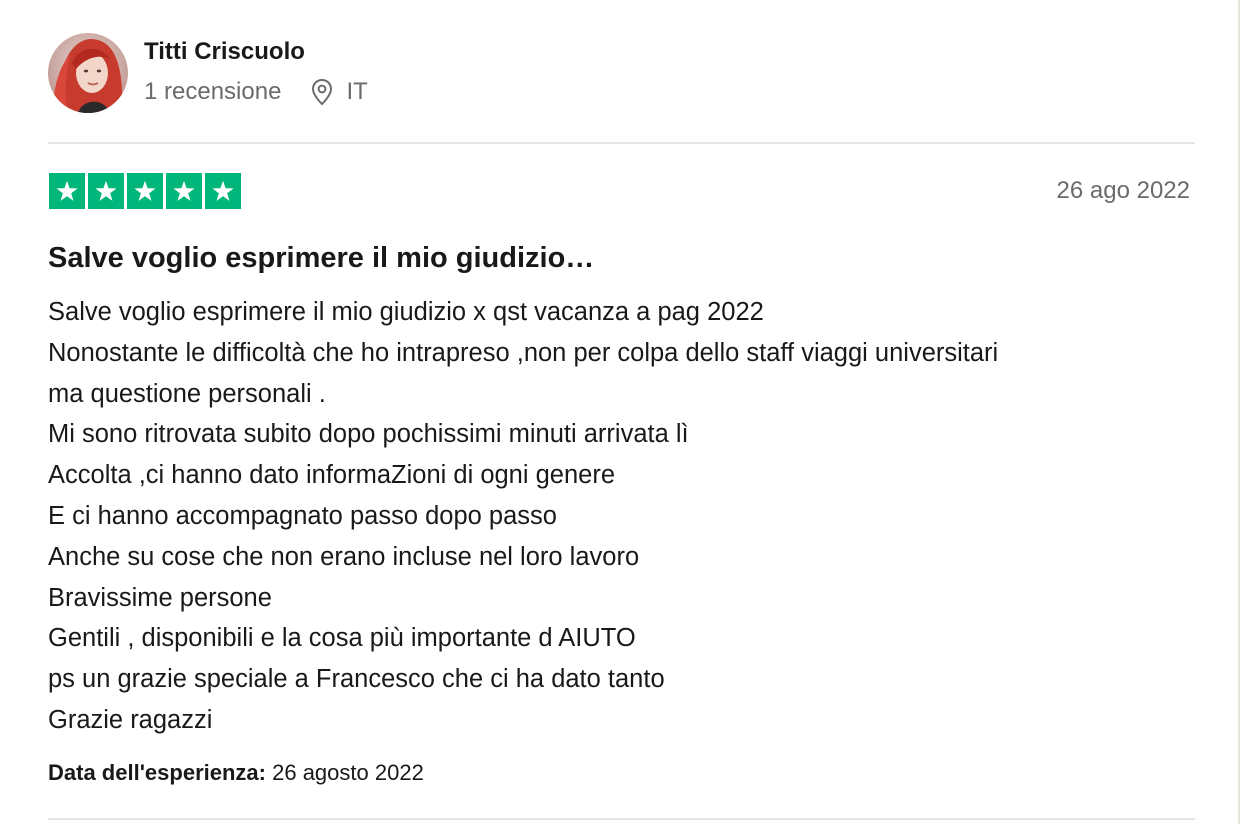 The width and height of the screenshot is (1242, 824). Describe the element at coordinates (302, 515) in the screenshot. I see `review-line: E ci hanno accompagnato passo dopo passo` at that location.